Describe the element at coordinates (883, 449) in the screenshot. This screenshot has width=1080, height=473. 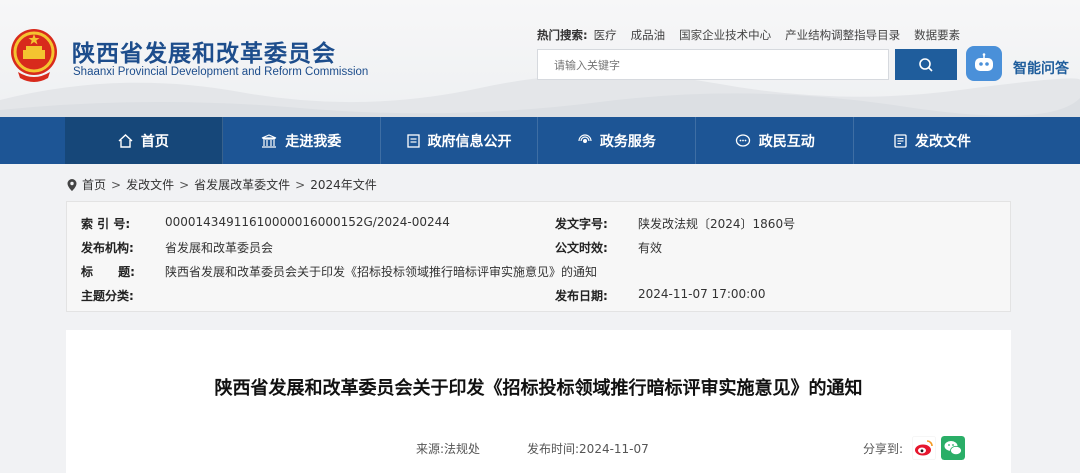
I see `share-label: 分享到:` at that location.